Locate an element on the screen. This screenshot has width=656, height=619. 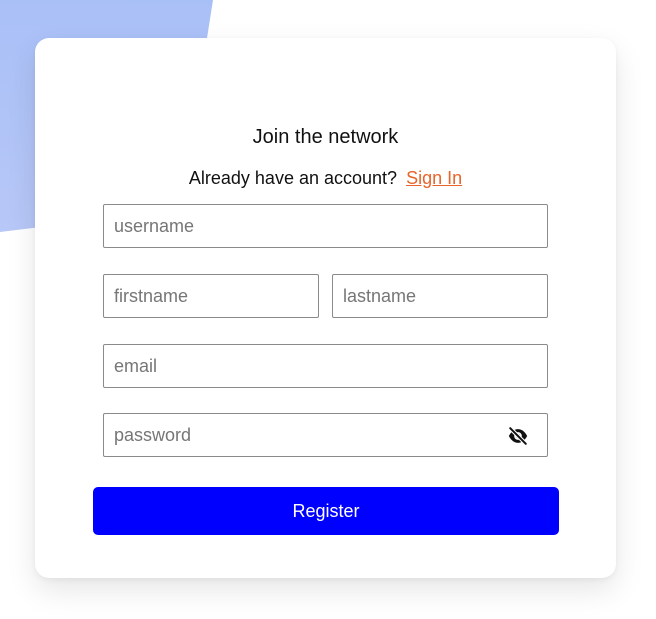
email-input is located at coordinates (325, 366).